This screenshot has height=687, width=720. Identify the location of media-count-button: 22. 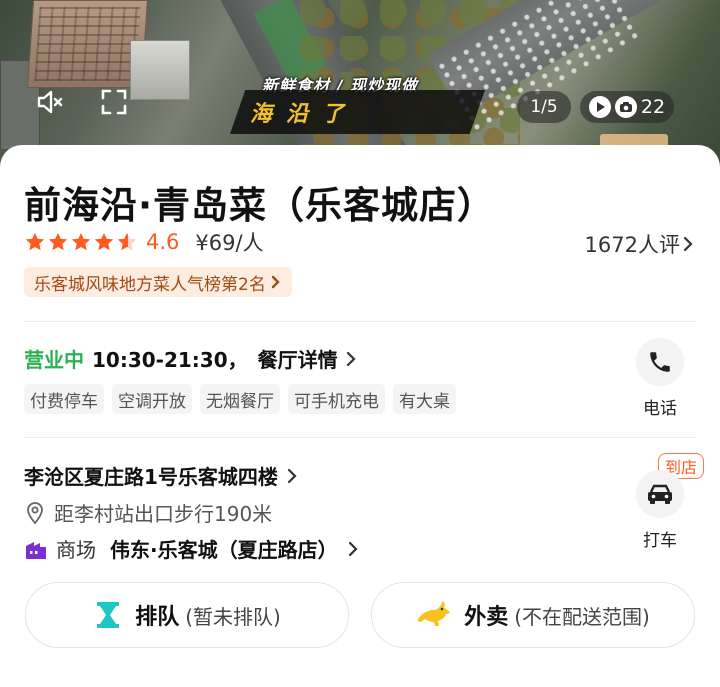
(627, 107).